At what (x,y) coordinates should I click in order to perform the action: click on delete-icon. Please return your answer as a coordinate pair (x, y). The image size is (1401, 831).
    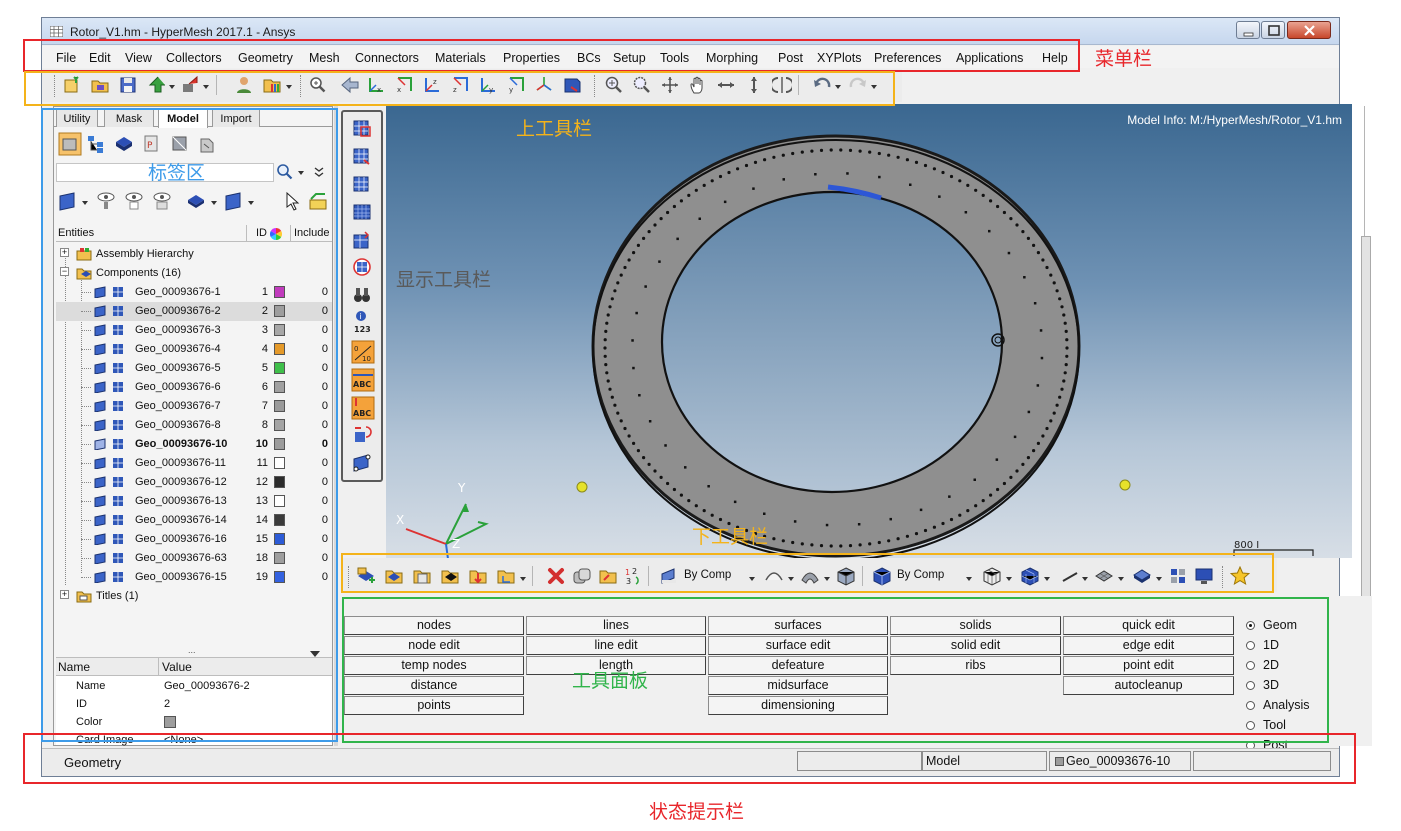
    Looking at the image, I should click on (556, 576).